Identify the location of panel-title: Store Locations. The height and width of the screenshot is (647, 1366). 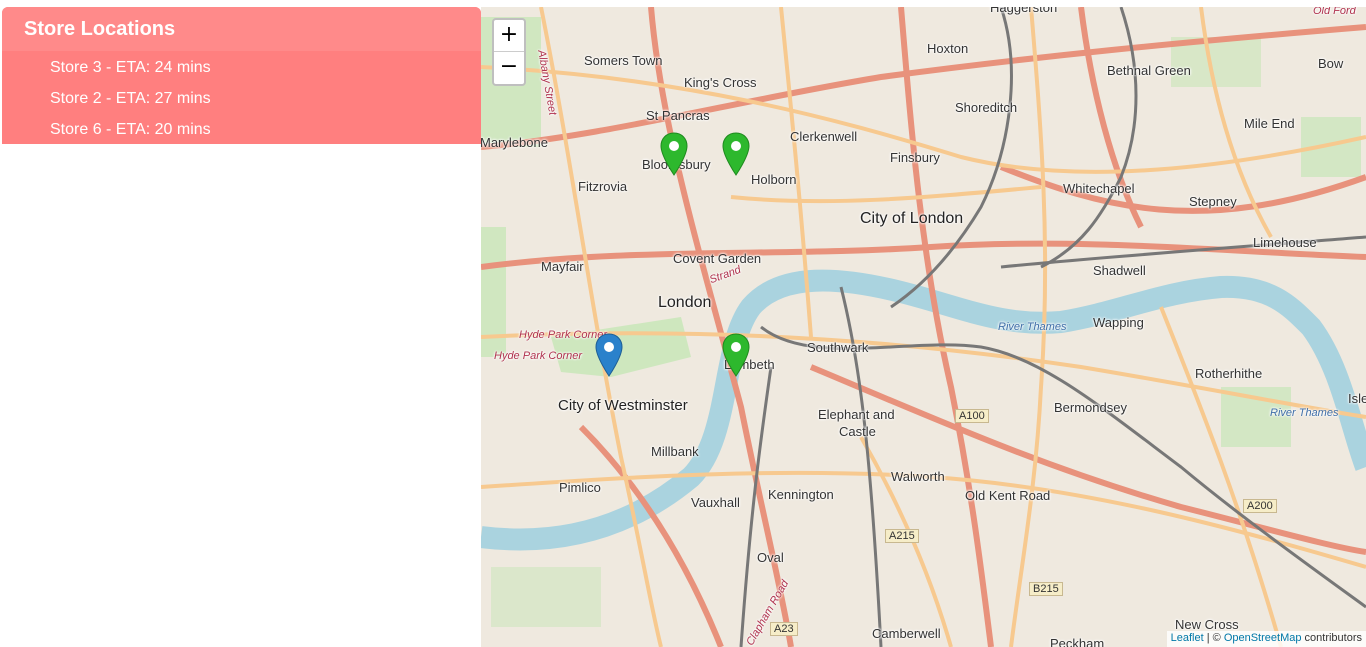
(241, 29).